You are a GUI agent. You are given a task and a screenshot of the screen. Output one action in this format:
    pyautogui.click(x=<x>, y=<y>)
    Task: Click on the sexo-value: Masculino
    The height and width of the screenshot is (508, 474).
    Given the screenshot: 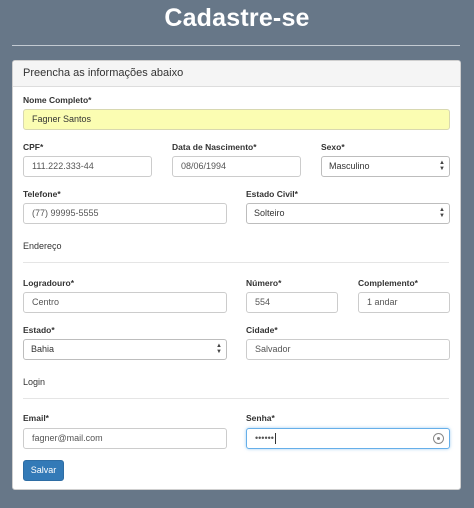 What is the action you would take?
    pyautogui.click(x=349, y=166)
    